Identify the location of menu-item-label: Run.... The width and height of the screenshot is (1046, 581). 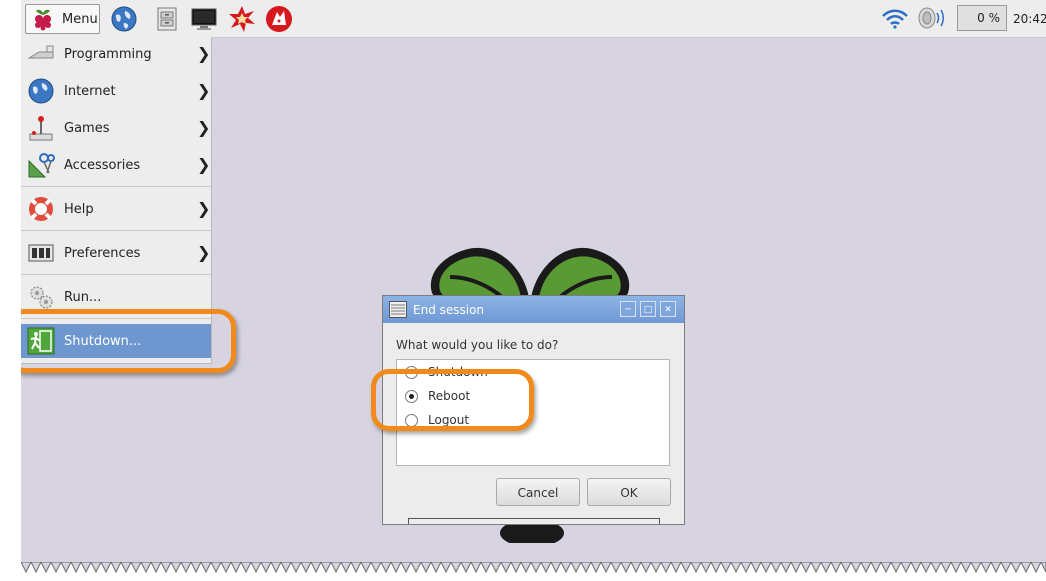
(83, 297).